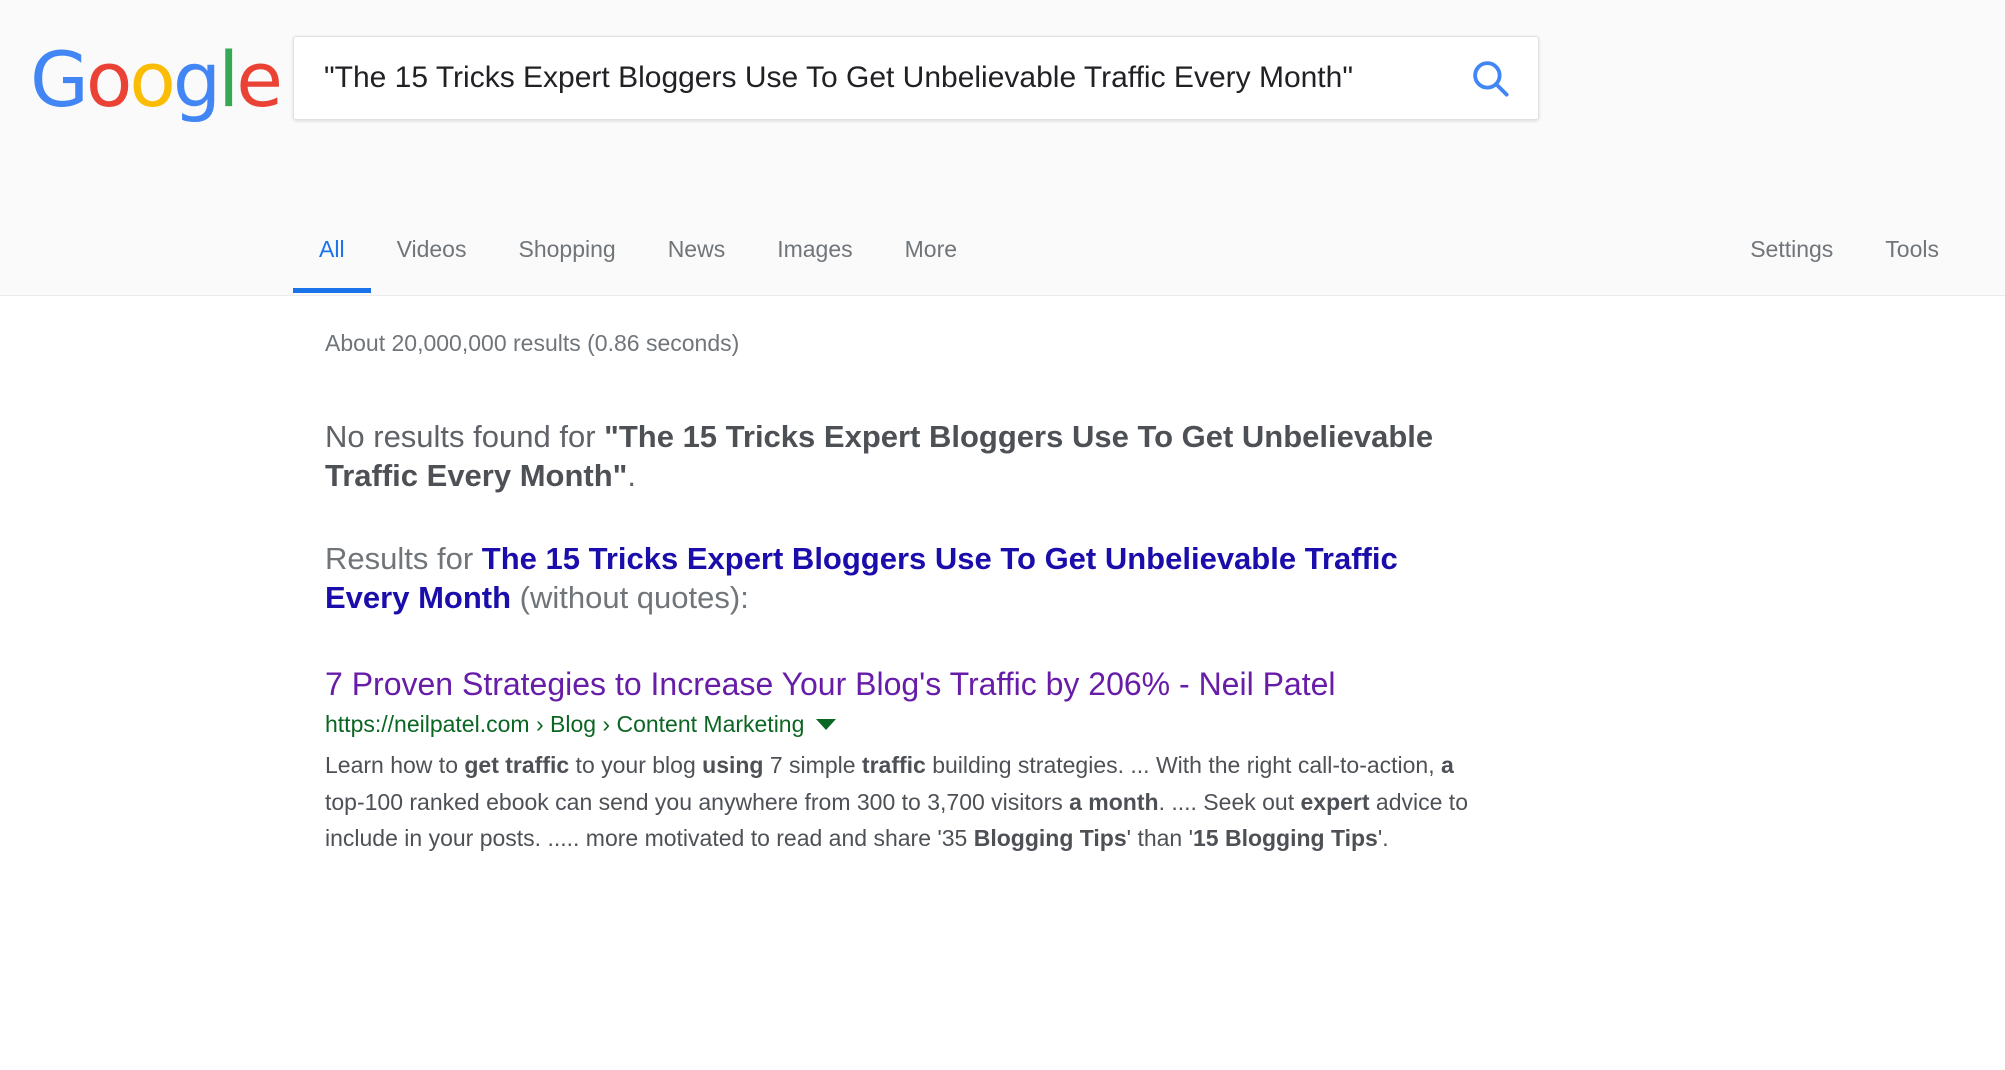 The height and width of the screenshot is (1070, 2005). What do you see at coordinates (259, 79) in the screenshot?
I see `logo-letter-e: e` at bounding box center [259, 79].